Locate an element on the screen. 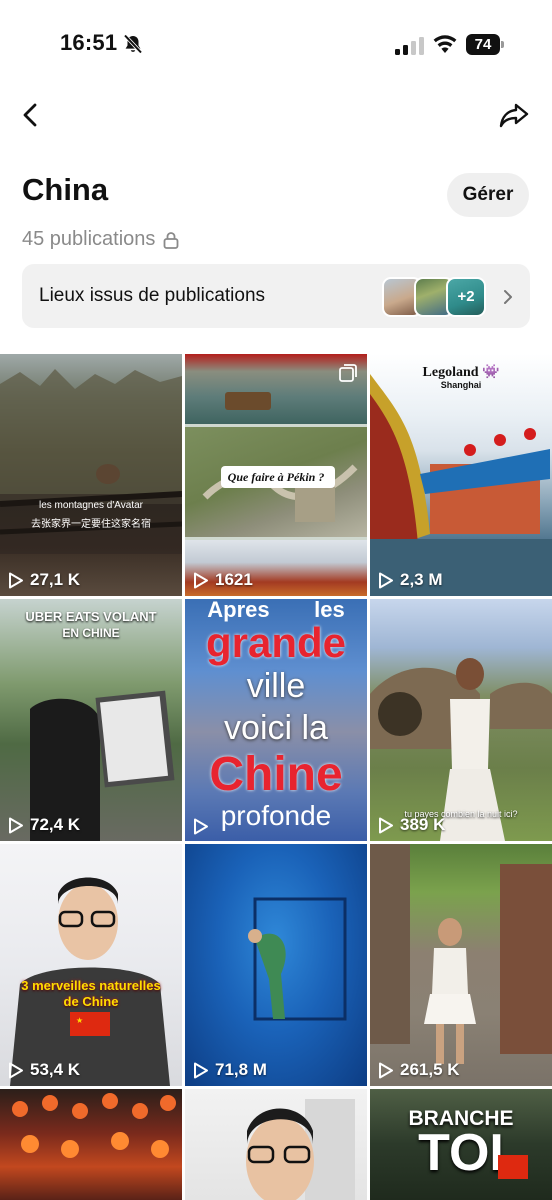 The height and width of the screenshot is (1200, 552). post-caption: Que faire à Pékin ? is located at coordinates (276, 477).